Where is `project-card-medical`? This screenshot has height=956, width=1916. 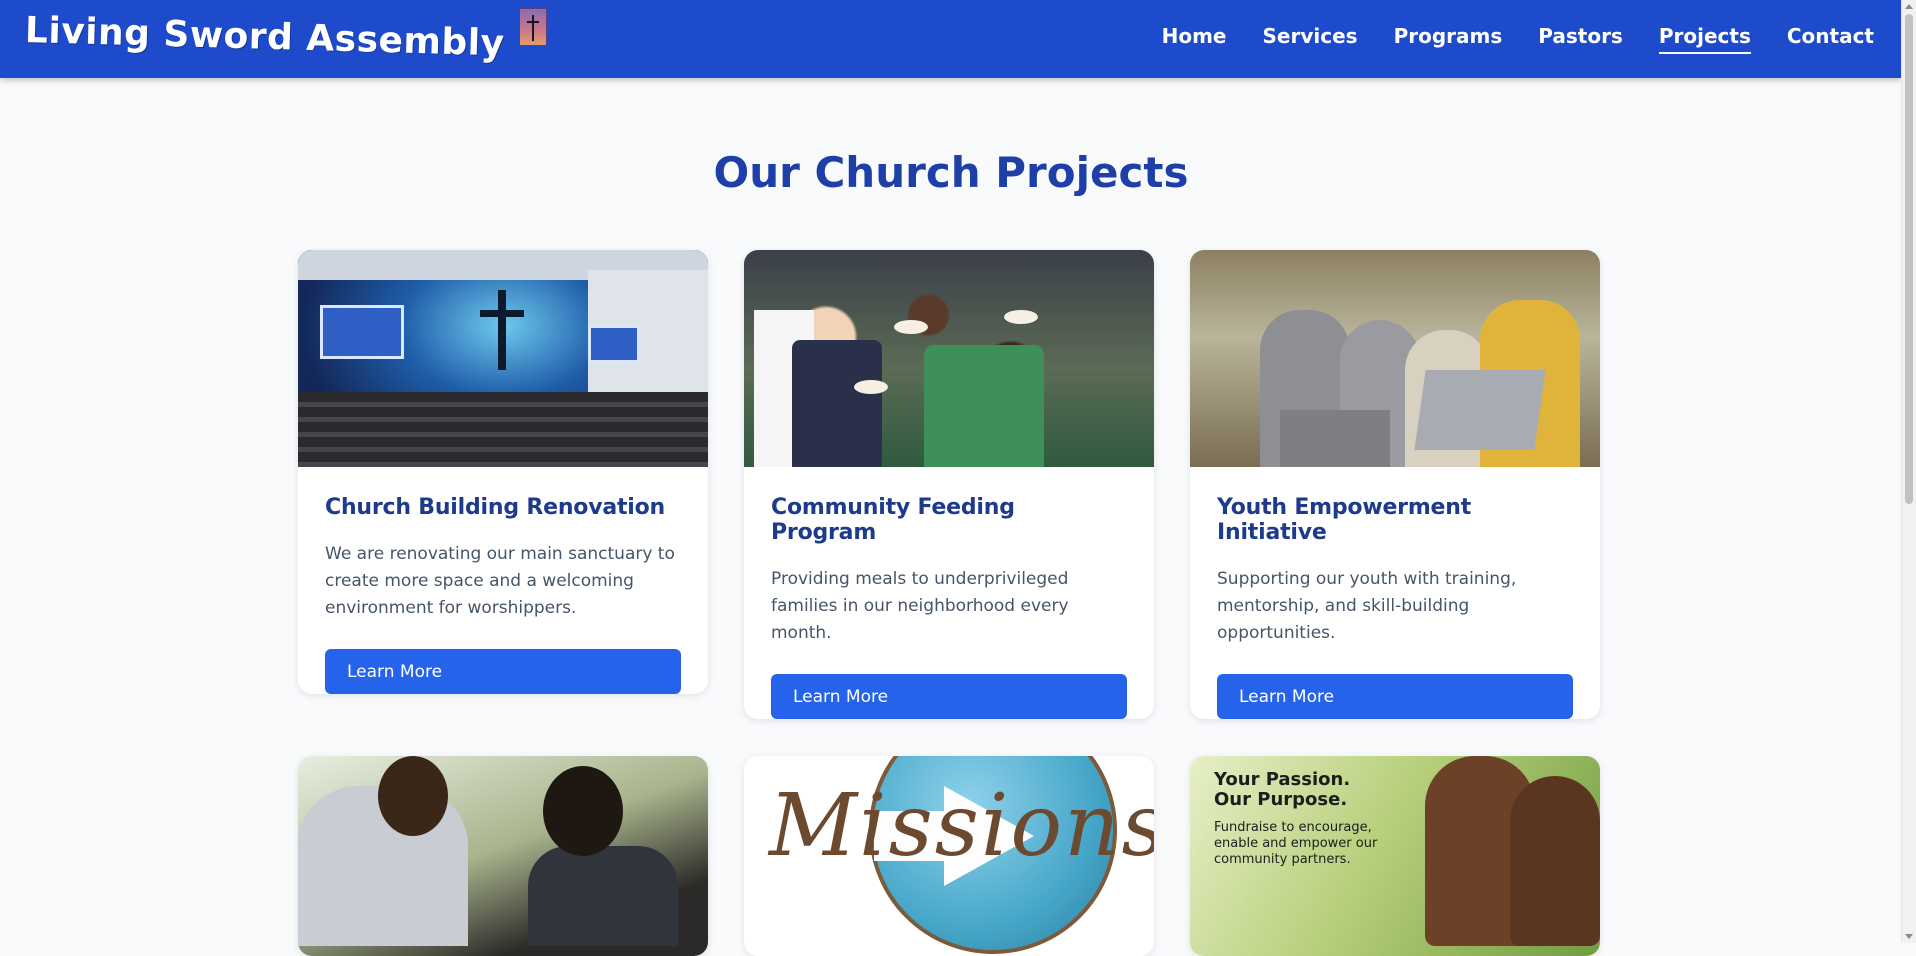 project-card-medical is located at coordinates (503, 856).